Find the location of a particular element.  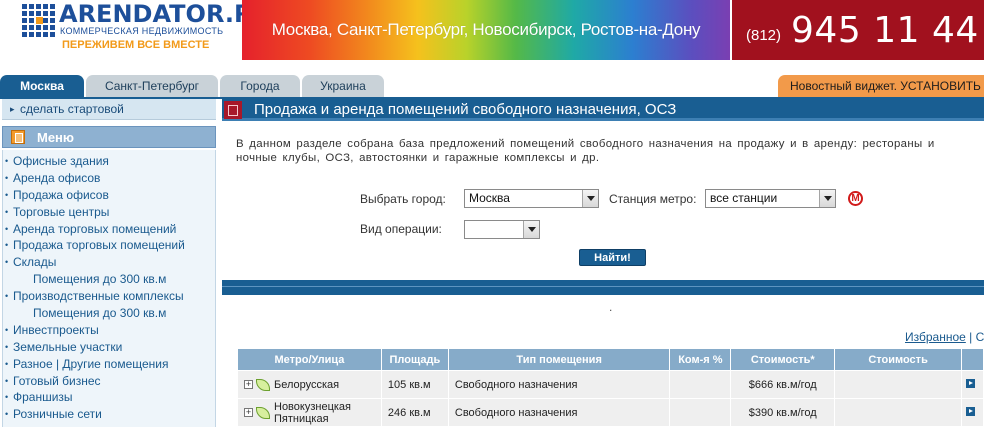

operation-select is located at coordinates (502, 229).